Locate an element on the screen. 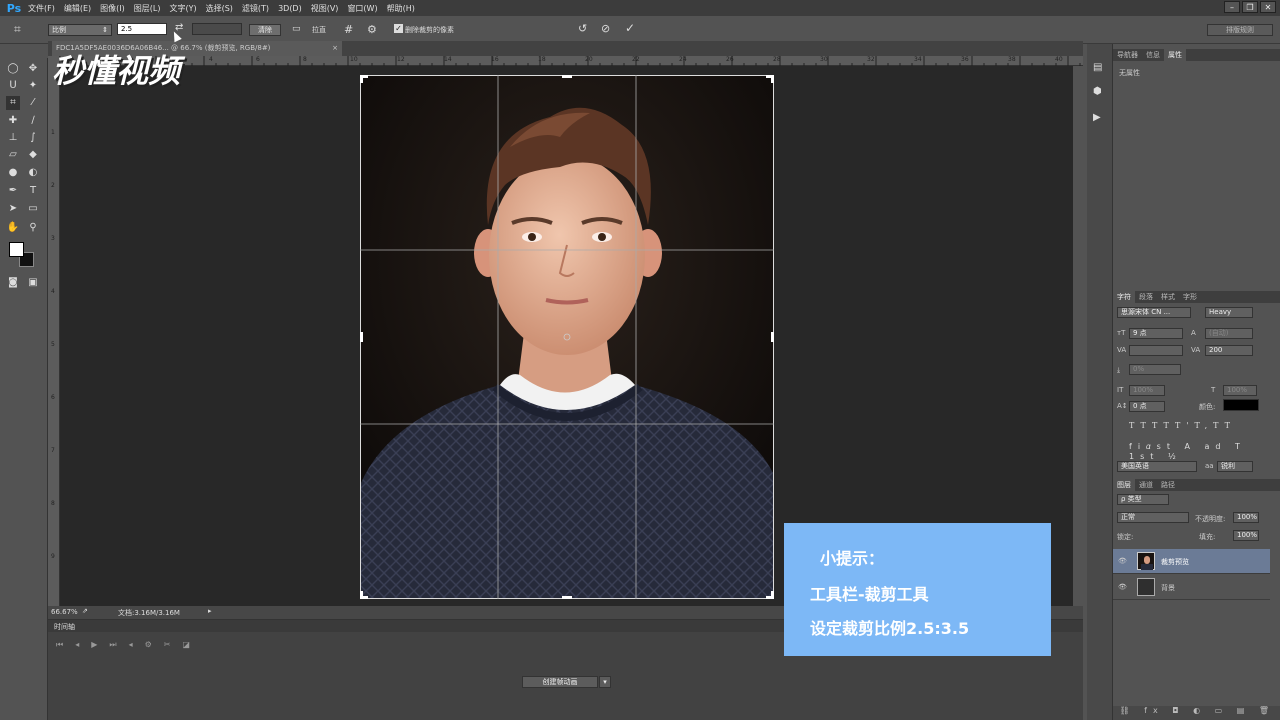 The image size is (1280, 720). restore-button: ❐ is located at coordinates (1250, 7).